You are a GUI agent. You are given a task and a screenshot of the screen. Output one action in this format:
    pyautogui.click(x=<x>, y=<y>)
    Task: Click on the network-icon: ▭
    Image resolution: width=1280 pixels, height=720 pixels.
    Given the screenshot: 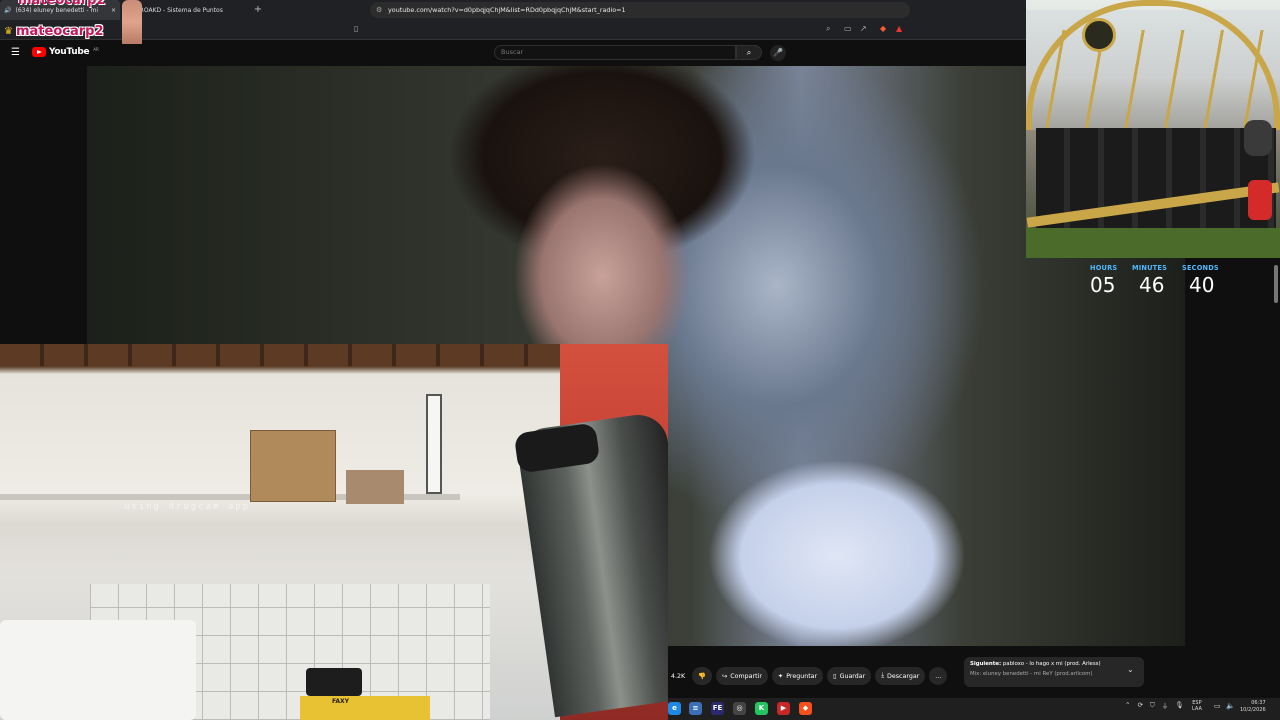 What is the action you would take?
    pyautogui.click(x=1217, y=706)
    